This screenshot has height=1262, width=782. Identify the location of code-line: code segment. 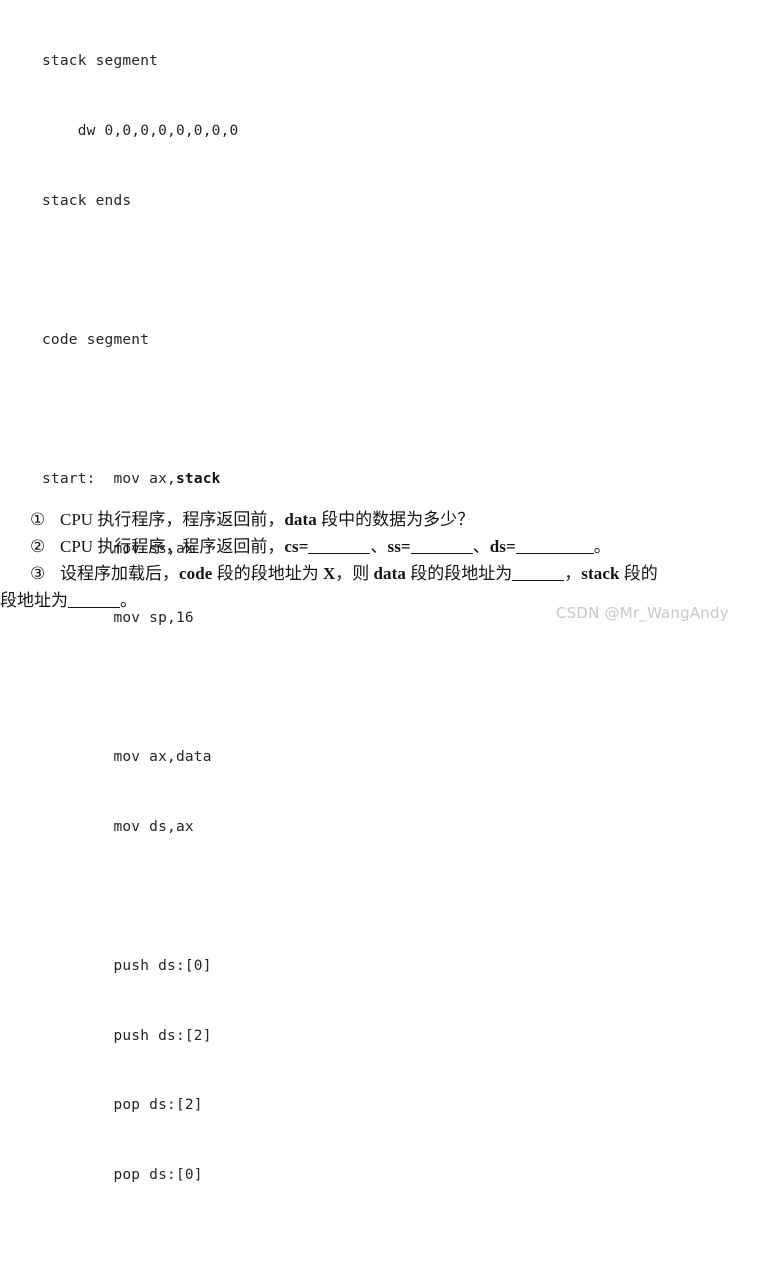
(96, 339).